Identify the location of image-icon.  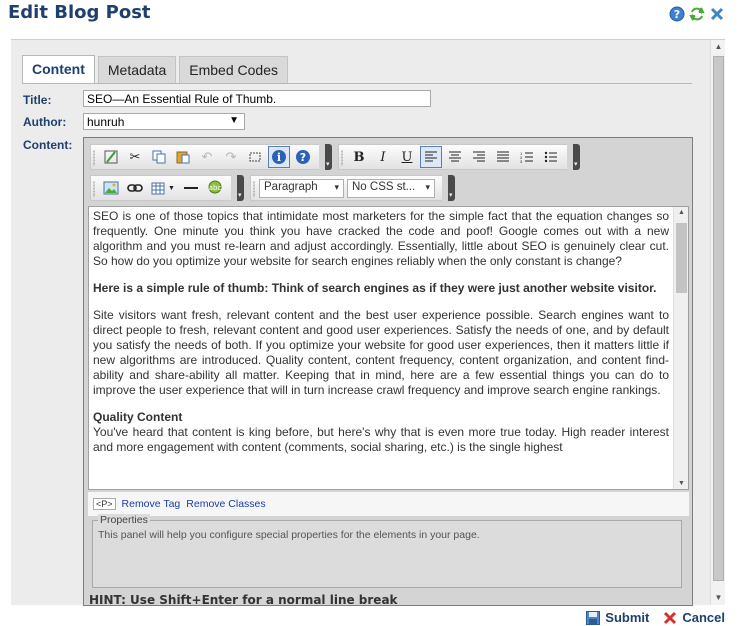
(111, 188).